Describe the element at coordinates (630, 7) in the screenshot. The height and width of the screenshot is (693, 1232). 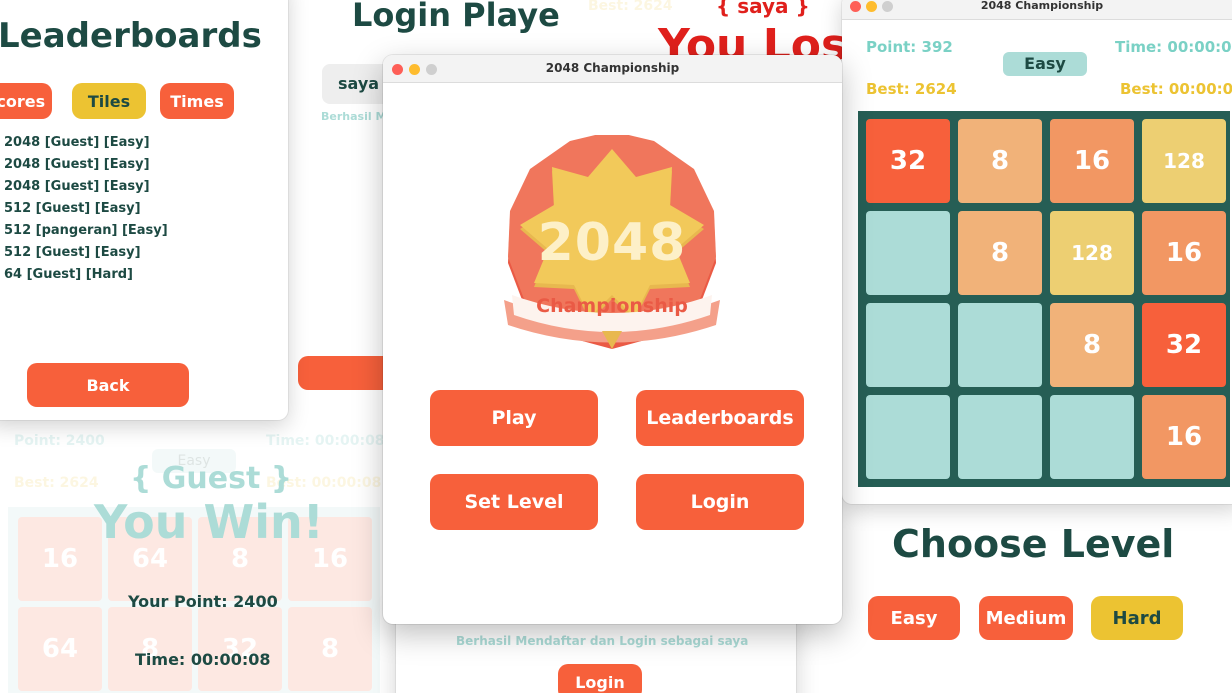
I see `lose-best: Best: 2624` at that location.